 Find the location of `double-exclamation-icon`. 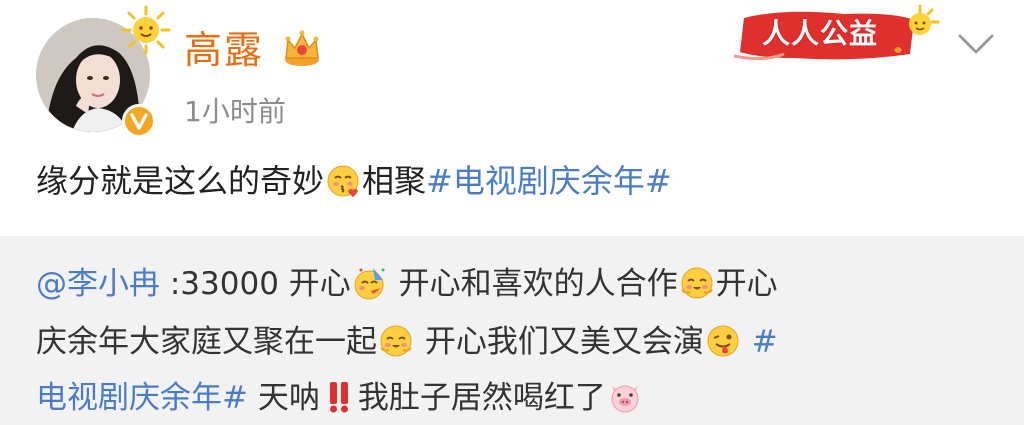

double-exclamation-icon is located at coordinates (339, 397).